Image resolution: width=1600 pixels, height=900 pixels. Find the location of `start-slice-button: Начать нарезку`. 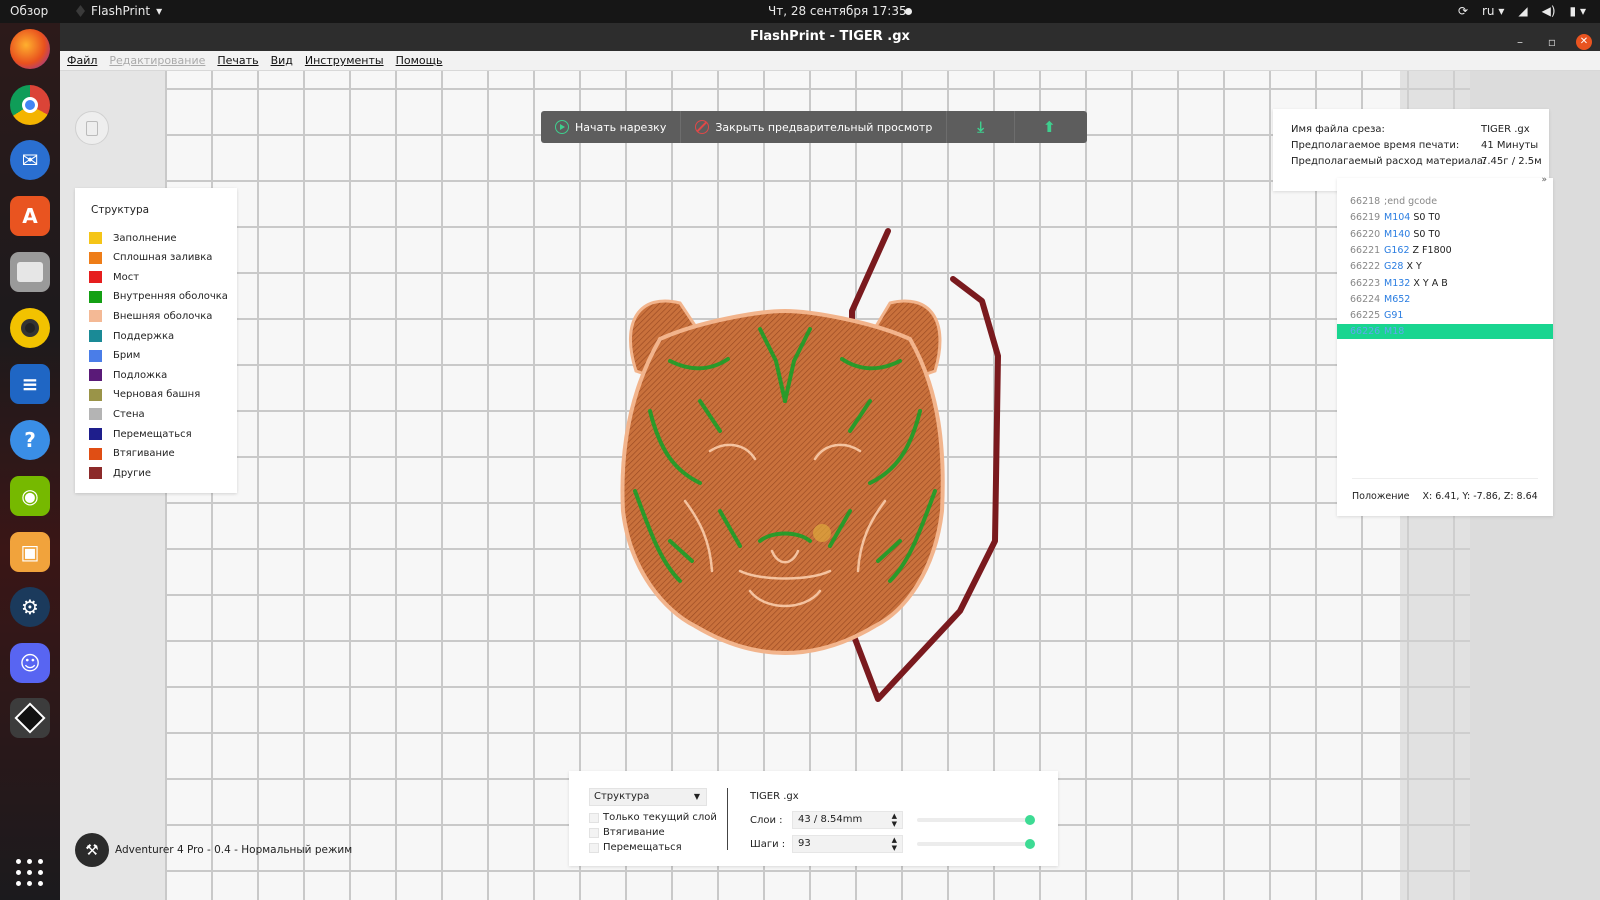

start-slice-button: Начать нарезку is located at coordinates (611, 127).